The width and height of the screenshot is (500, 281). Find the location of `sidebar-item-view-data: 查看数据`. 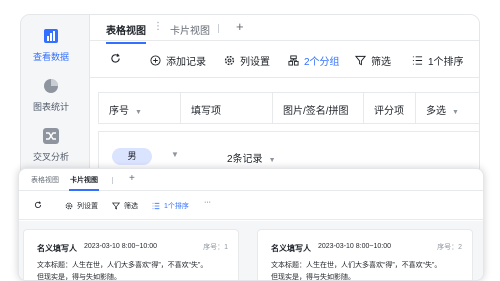

sidebar-item-view-data: 查看数据 is located at coordinates (51, 45).